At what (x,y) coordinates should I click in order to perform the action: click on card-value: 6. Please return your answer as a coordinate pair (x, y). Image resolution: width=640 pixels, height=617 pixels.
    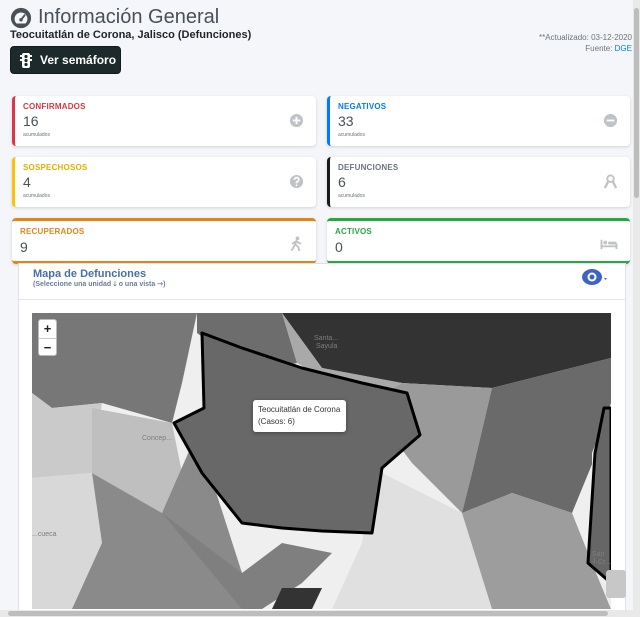
    Looking at the image, I should click on (342, 182).